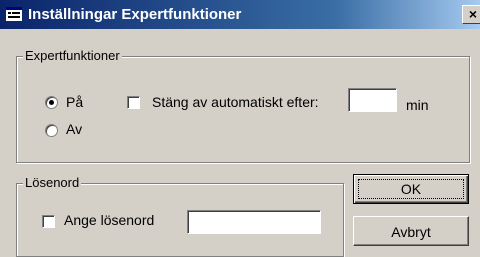 This screenshot has height=257, width=480. Describe the element at coordinates (372, 100) in the screenshot. I see `auto-off-minutes-input` at that location.